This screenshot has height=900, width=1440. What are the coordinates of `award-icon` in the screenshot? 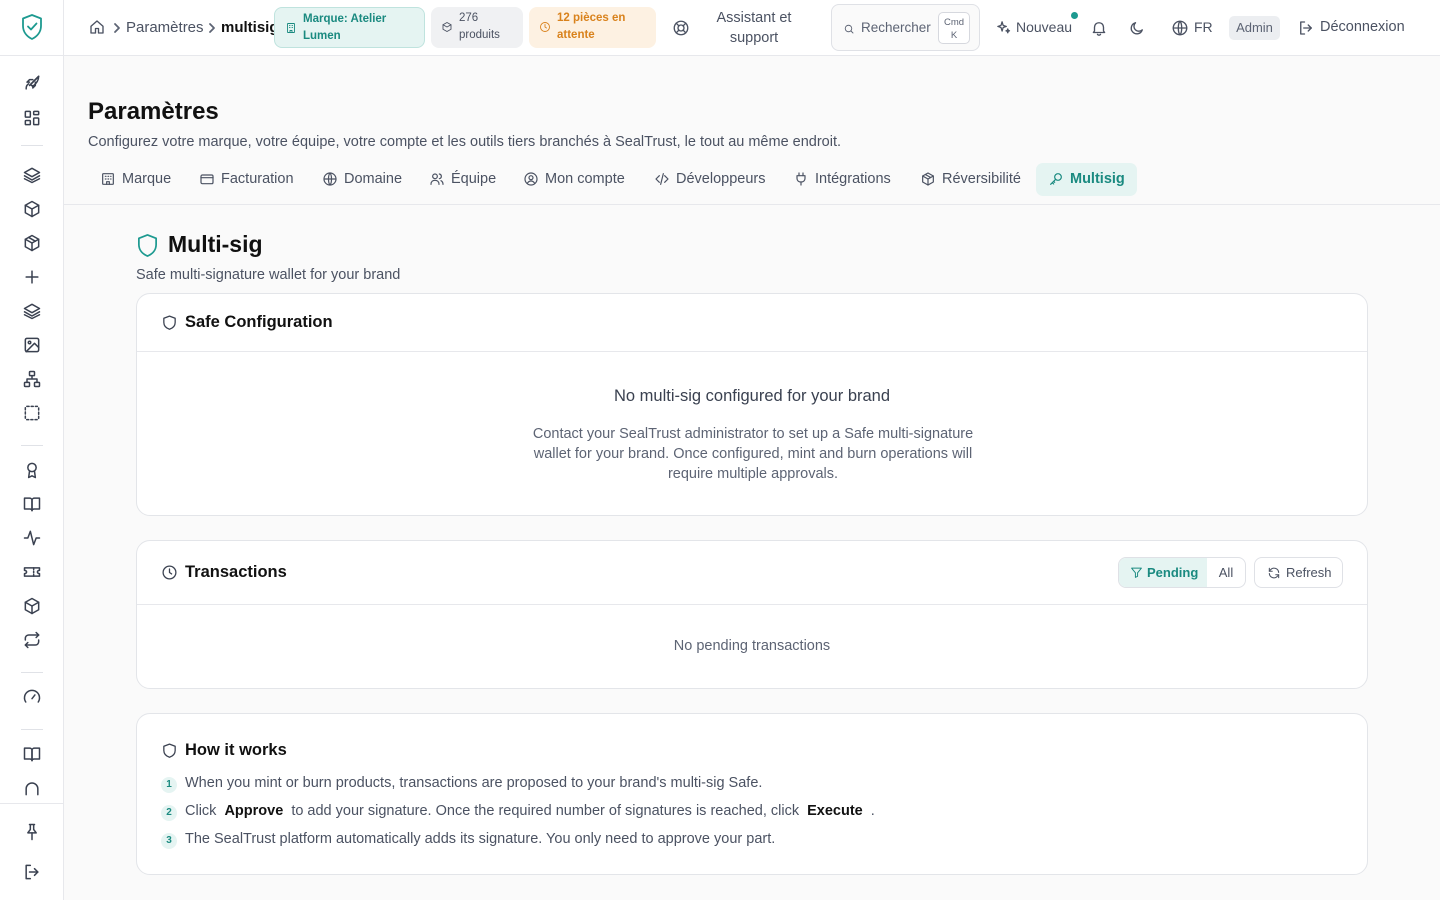 It's located at (32, 470).